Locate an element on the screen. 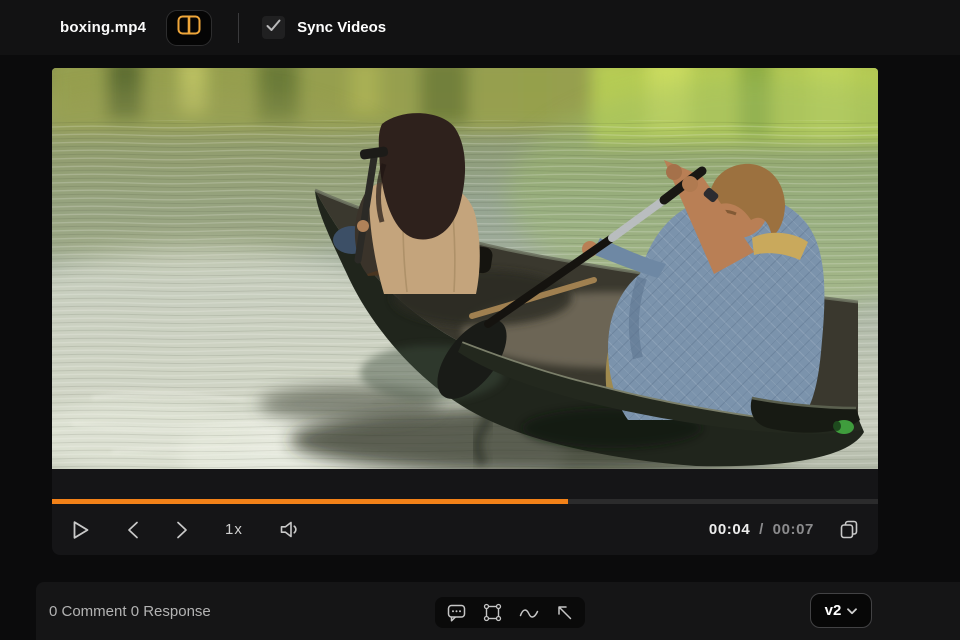 The width and height of the screenshot is (960, 640). comment-tool-icon is located at coordinates (456, 613).